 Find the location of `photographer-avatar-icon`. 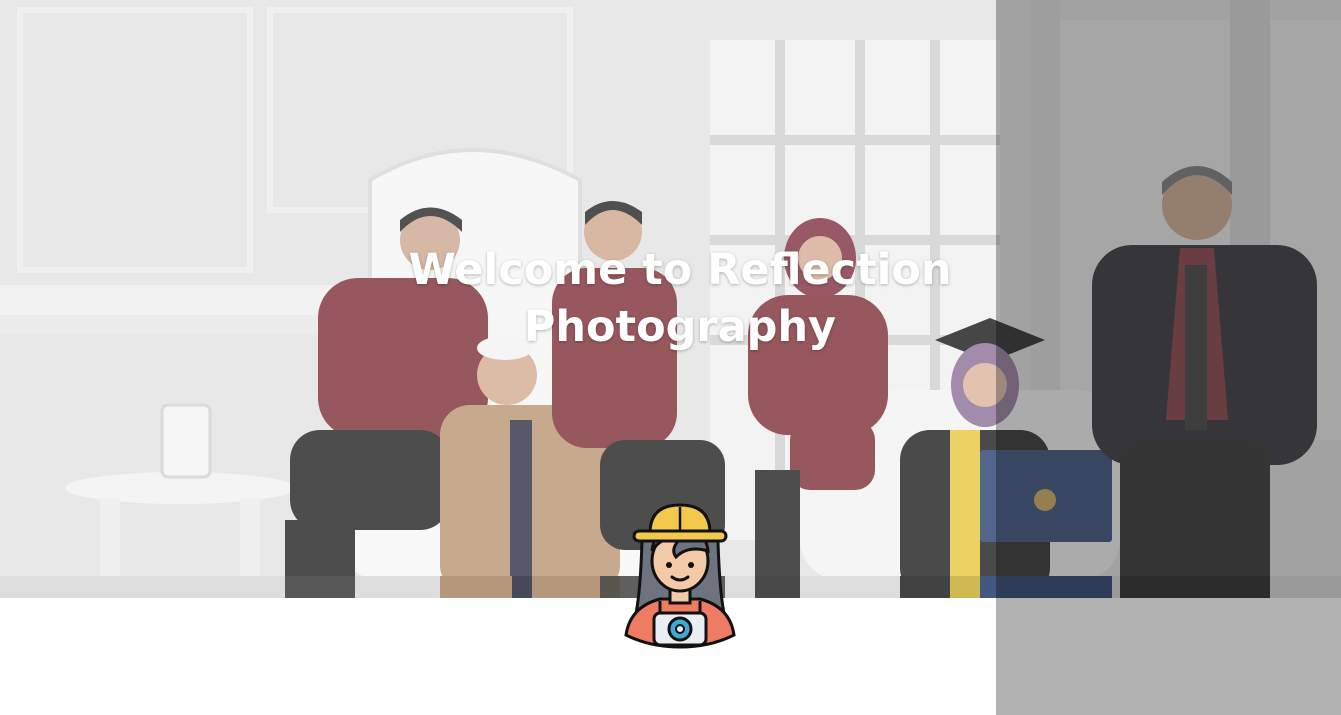

photographer-avatar-icon is located at coordinates (680, 574).